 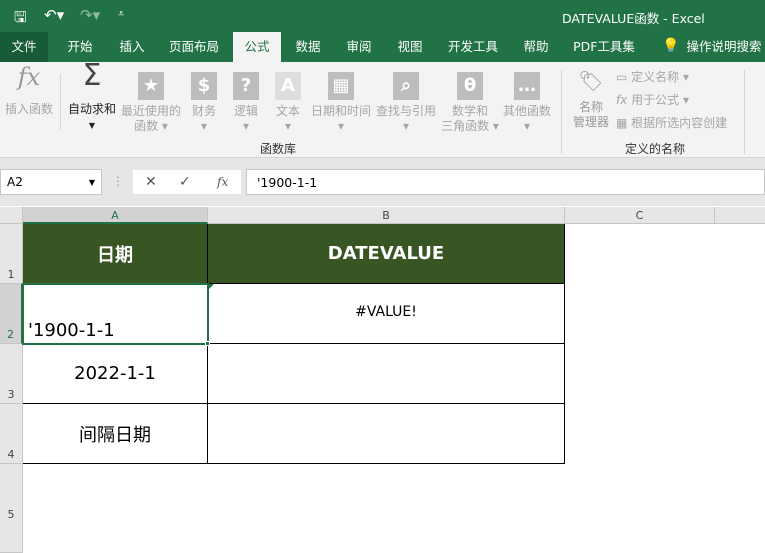 I want to click on coins-book-icon: $, so click(x=204, y=86).